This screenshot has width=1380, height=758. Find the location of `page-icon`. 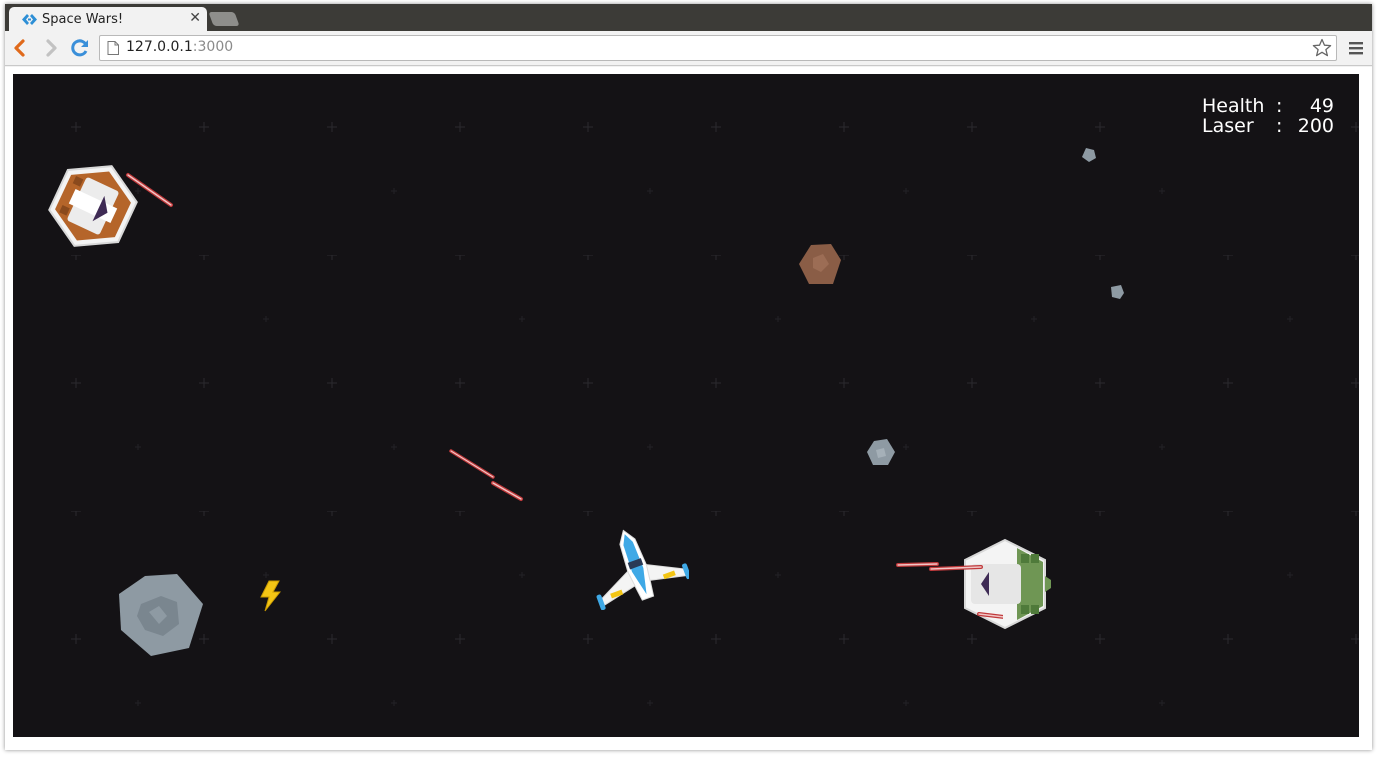

page-icon is located at coordinates (113, 48).